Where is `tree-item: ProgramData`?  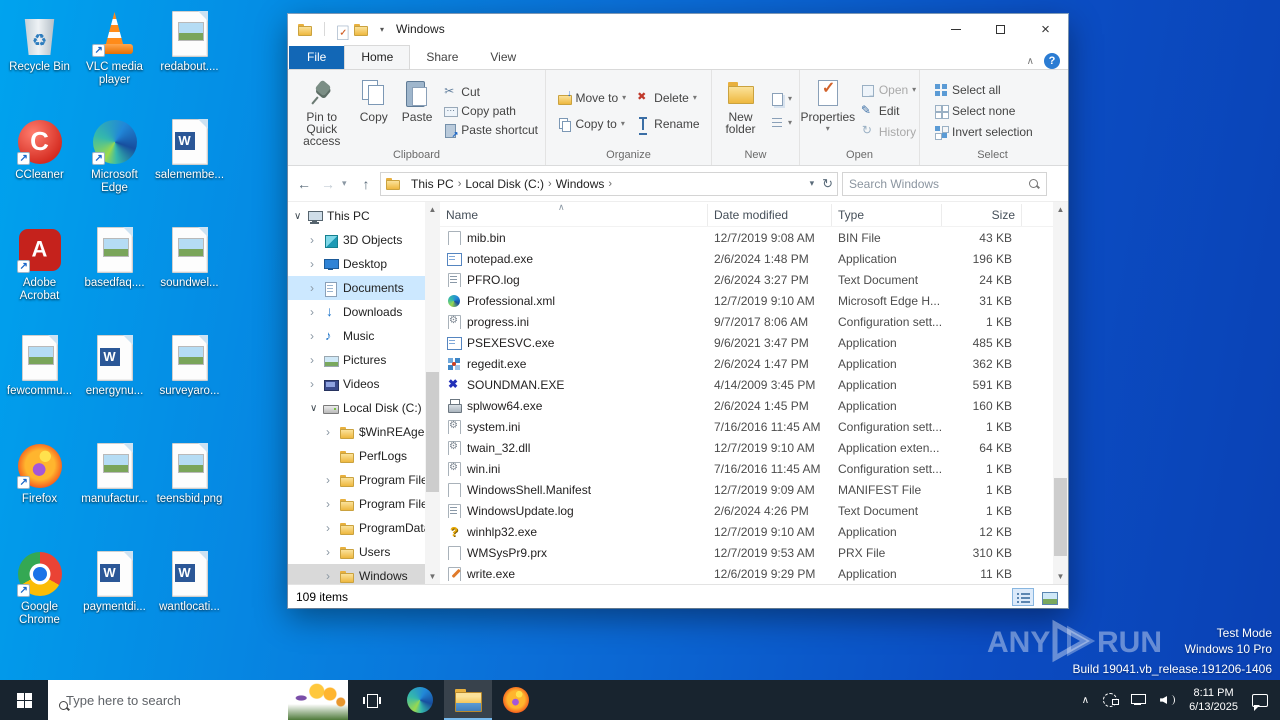 tree-item: ProgramData is located at coordinates (356, 528).